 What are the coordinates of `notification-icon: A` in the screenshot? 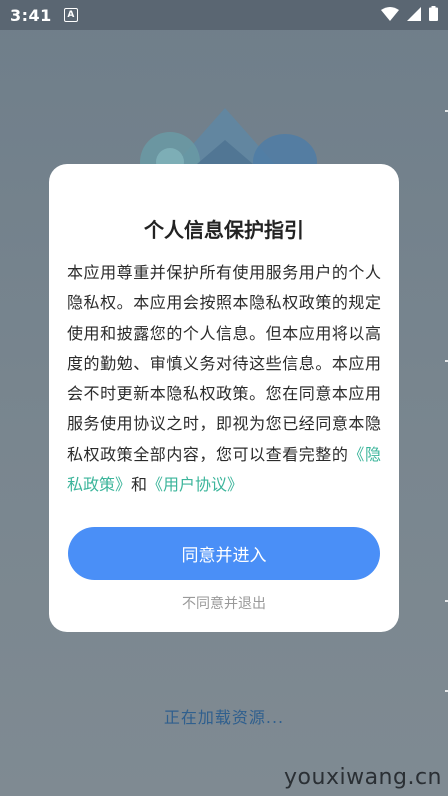 It's located at (70, 15).